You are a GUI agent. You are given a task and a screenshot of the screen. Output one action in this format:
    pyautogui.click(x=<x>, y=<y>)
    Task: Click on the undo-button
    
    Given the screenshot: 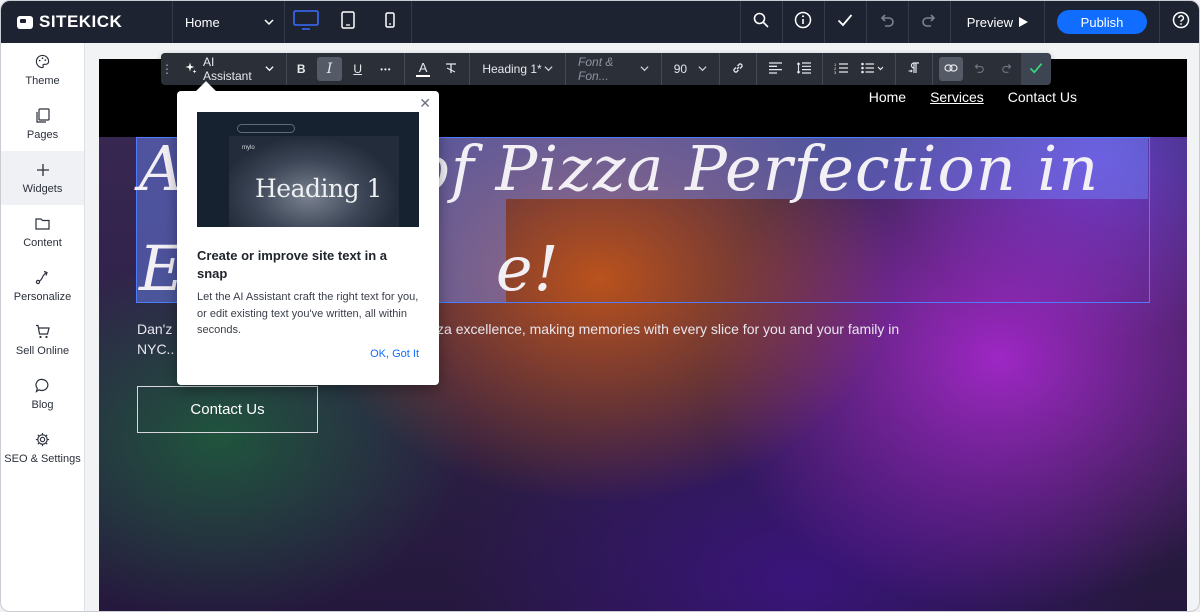 What is the action you would take?
    pyautogui.click(x=886, y=22)
    